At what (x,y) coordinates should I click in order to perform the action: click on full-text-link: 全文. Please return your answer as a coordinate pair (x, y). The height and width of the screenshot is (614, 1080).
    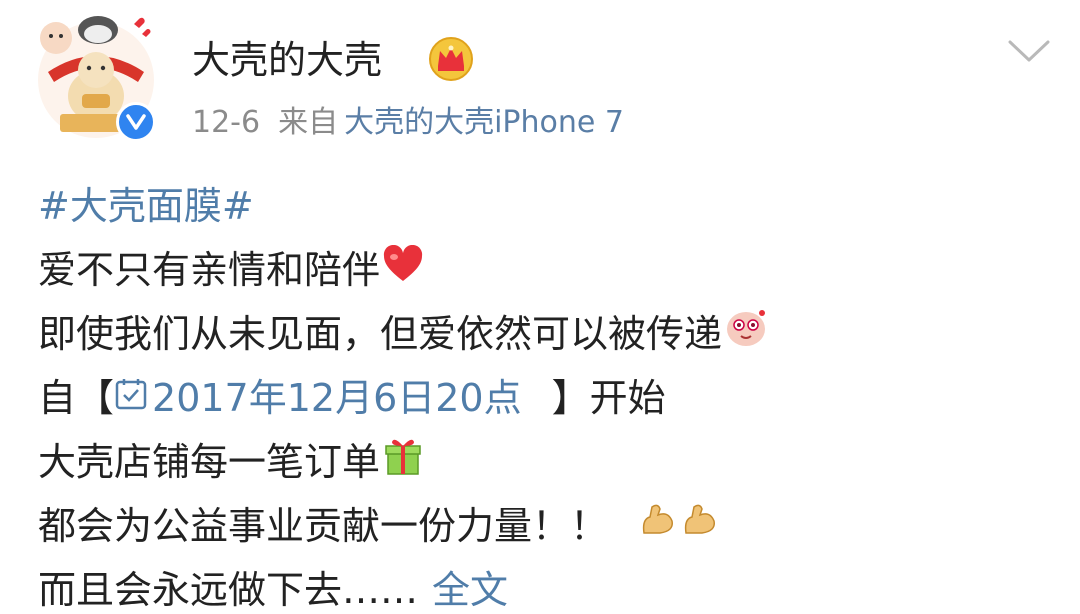
    Looking at the image, I should click on (470, 588).